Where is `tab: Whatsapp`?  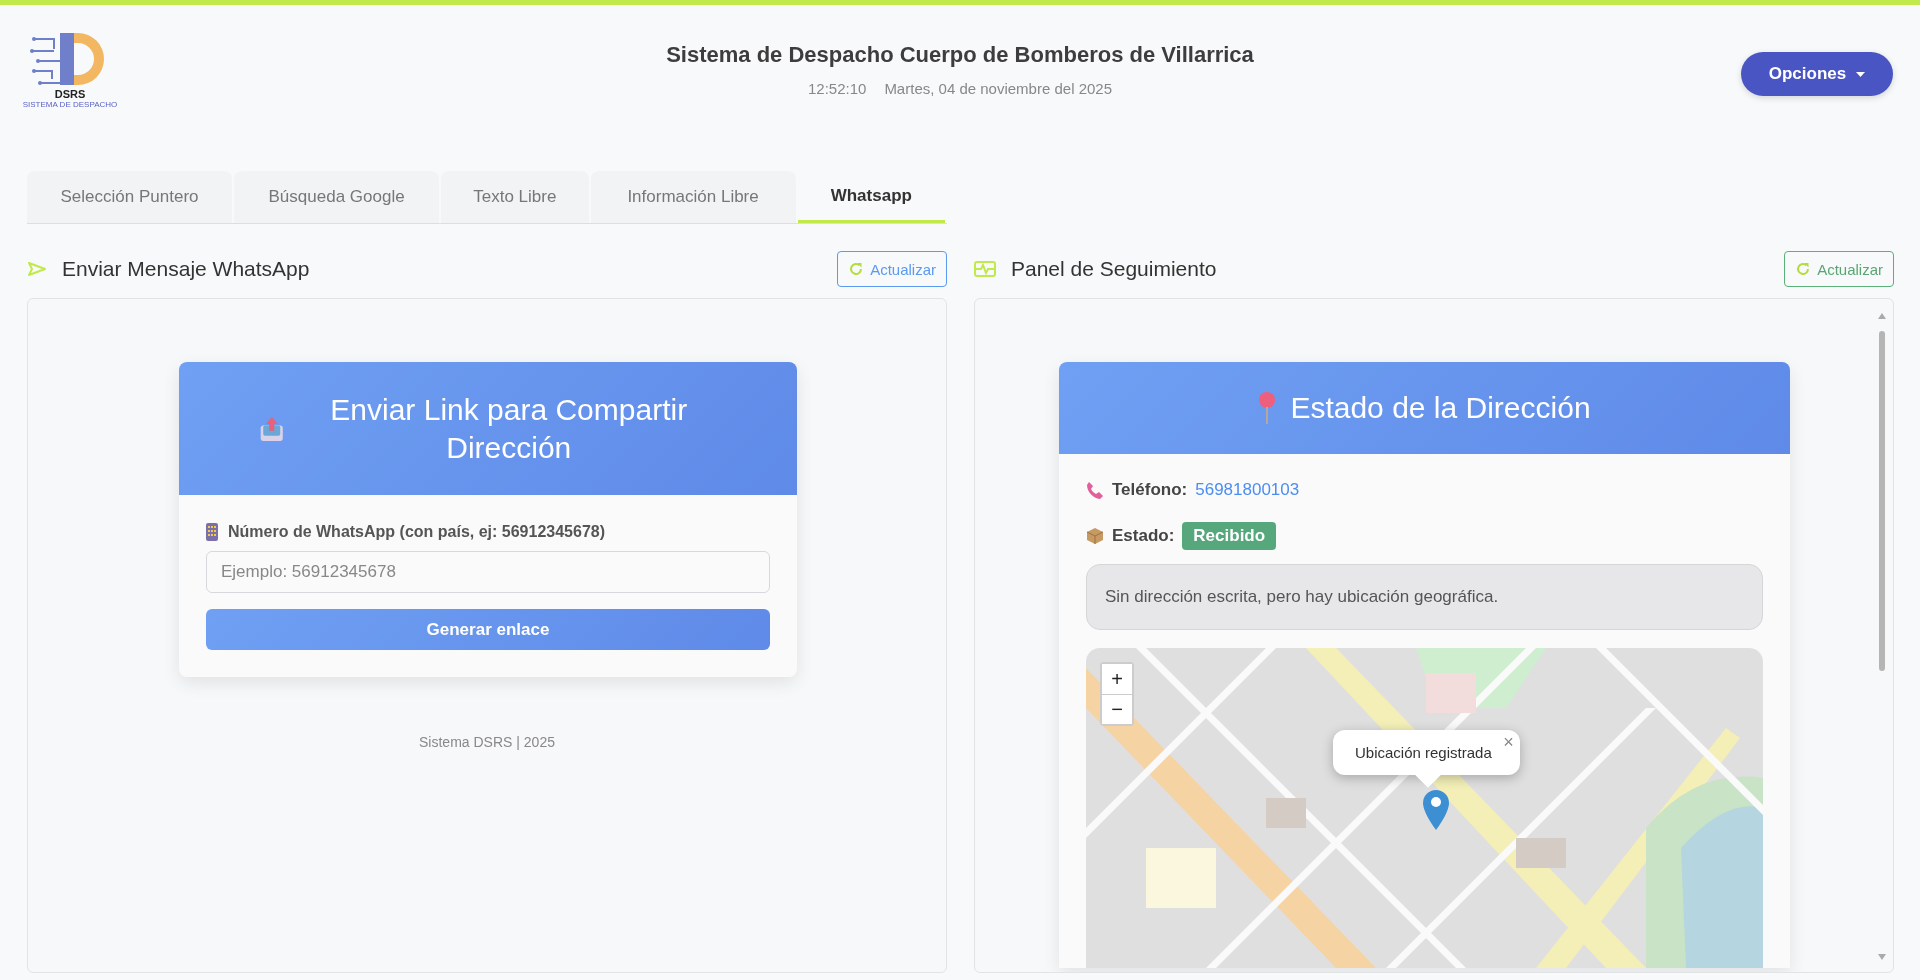
tab: Whatsapp is located at coordinates (871, 197).